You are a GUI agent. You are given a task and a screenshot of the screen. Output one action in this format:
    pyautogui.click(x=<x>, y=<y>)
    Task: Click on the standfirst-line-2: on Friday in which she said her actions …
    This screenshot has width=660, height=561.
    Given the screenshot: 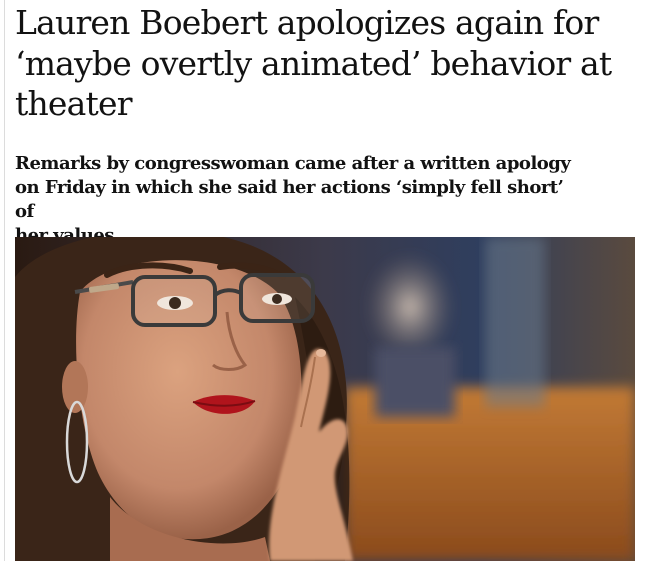 What is the action you would take?
    pyautogui.click(x=289, y=199)
    